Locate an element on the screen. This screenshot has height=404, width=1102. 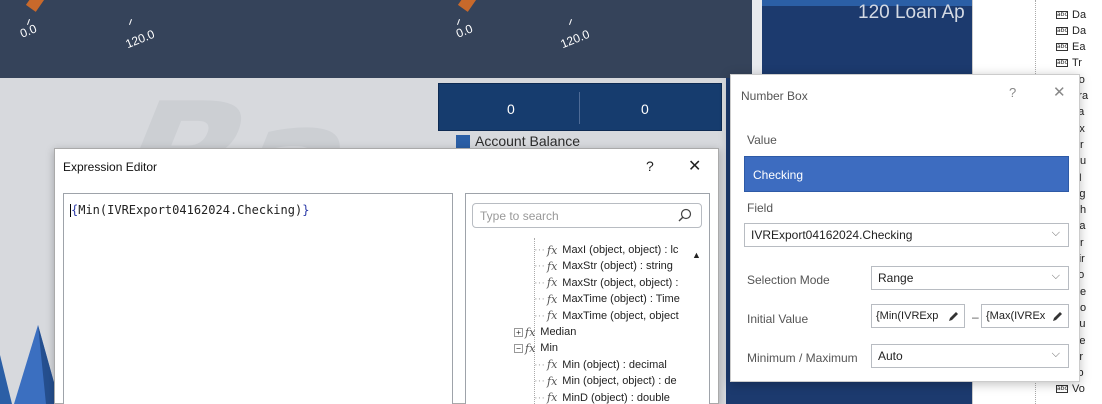
tree-function-node: ··· fx MaxTime (object) : Time is located at coordinates (607, 299).